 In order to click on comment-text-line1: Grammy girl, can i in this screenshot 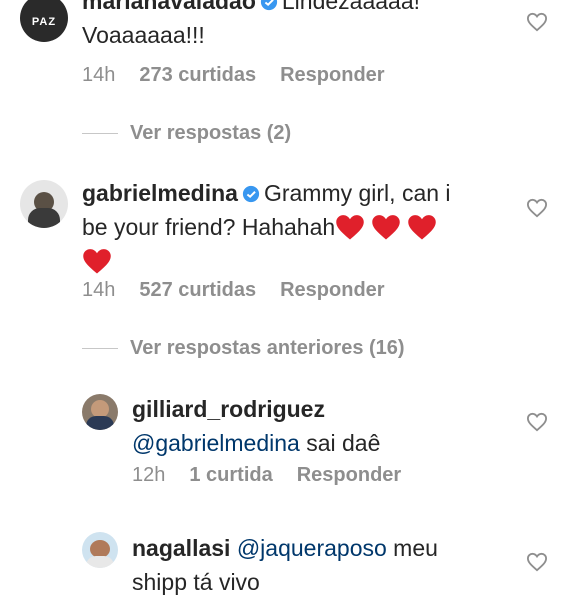, I will do `click(357, 193)`.